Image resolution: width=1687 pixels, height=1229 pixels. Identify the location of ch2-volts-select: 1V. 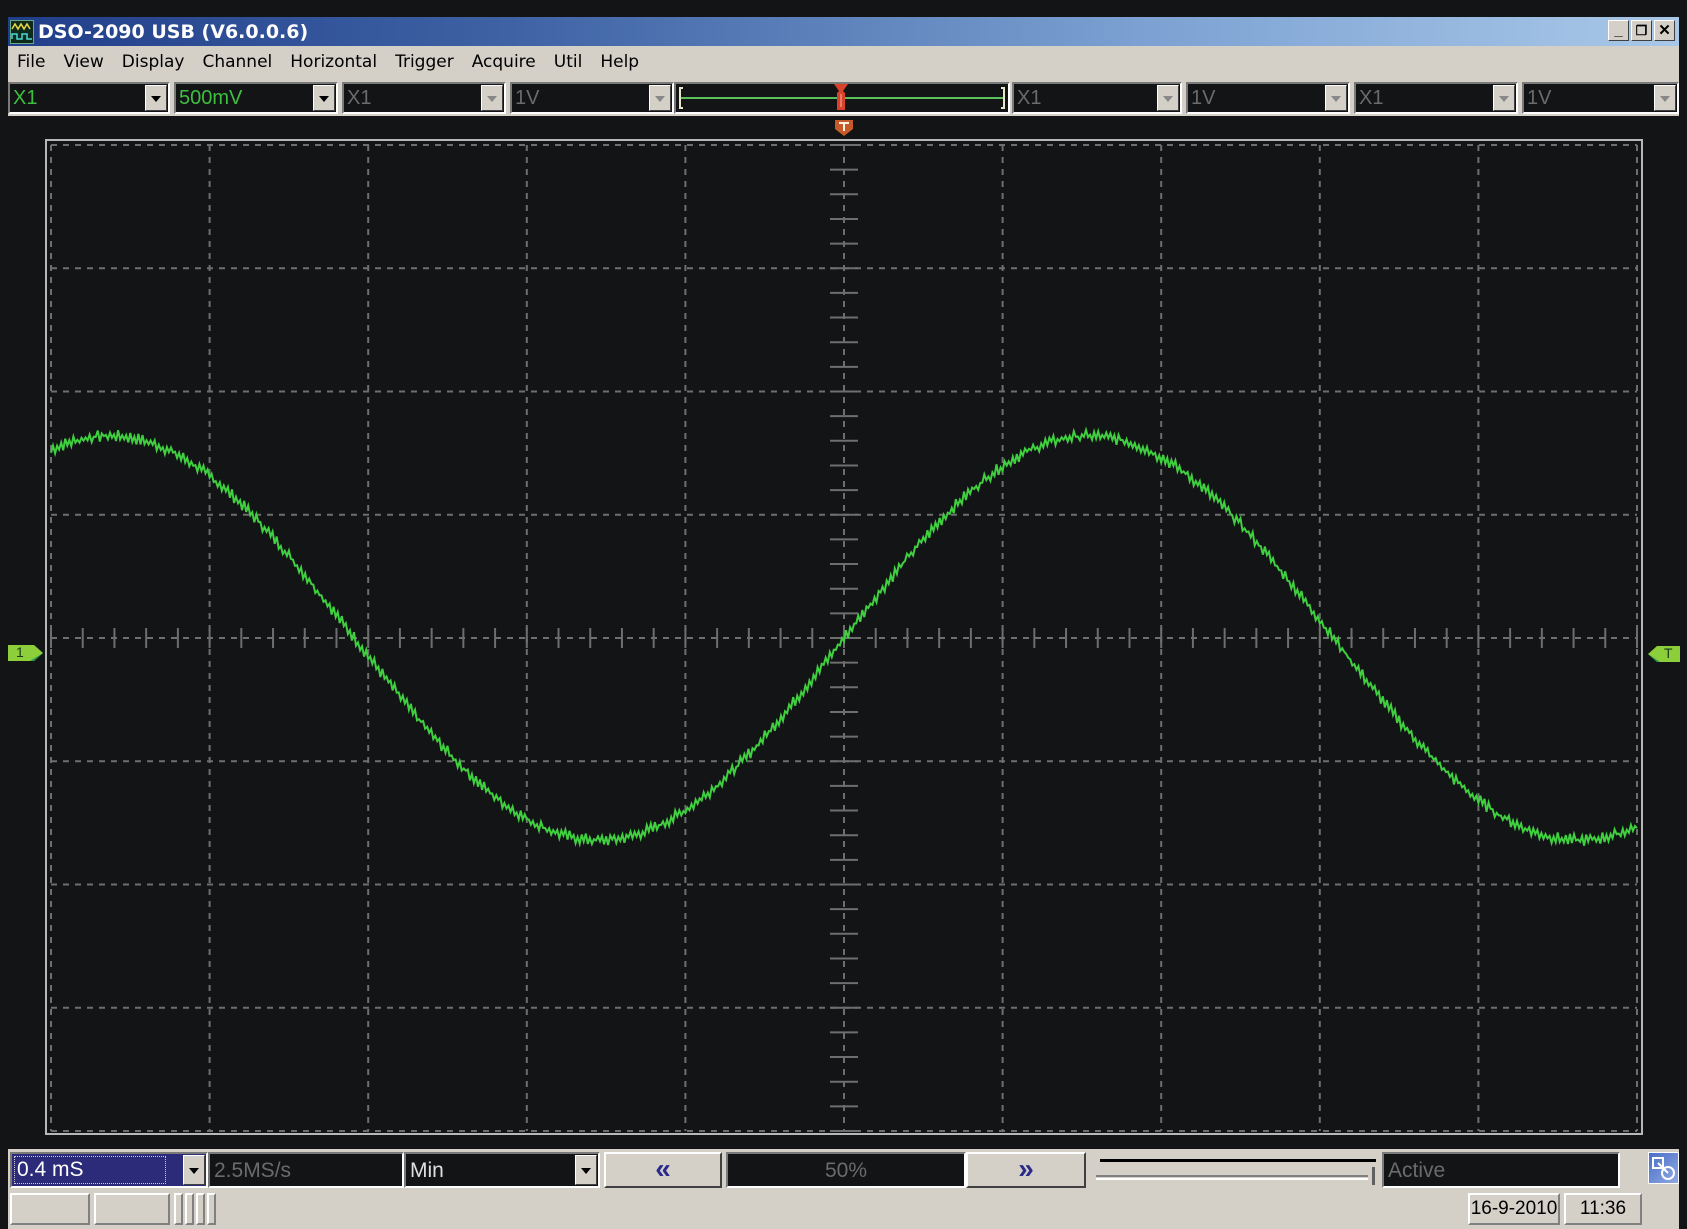
(592, 98).